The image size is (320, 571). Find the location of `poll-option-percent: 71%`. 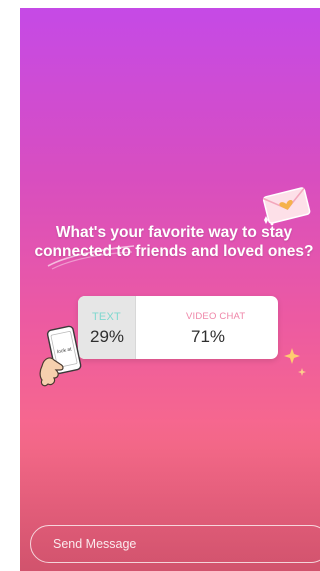

poll-option-percent: 71% is located at coordinates (208, 336).